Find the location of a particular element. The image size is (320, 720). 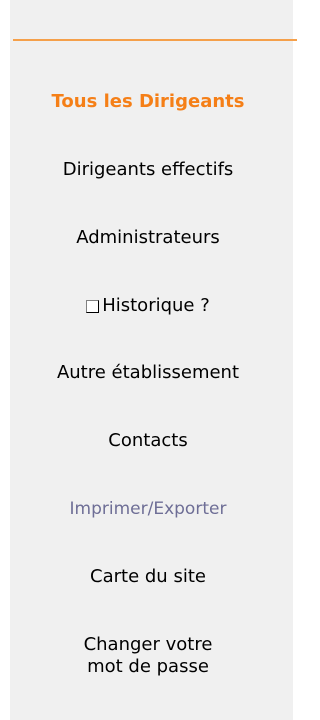

nav-contacts: Contacts is located at coordinates (148, 441).